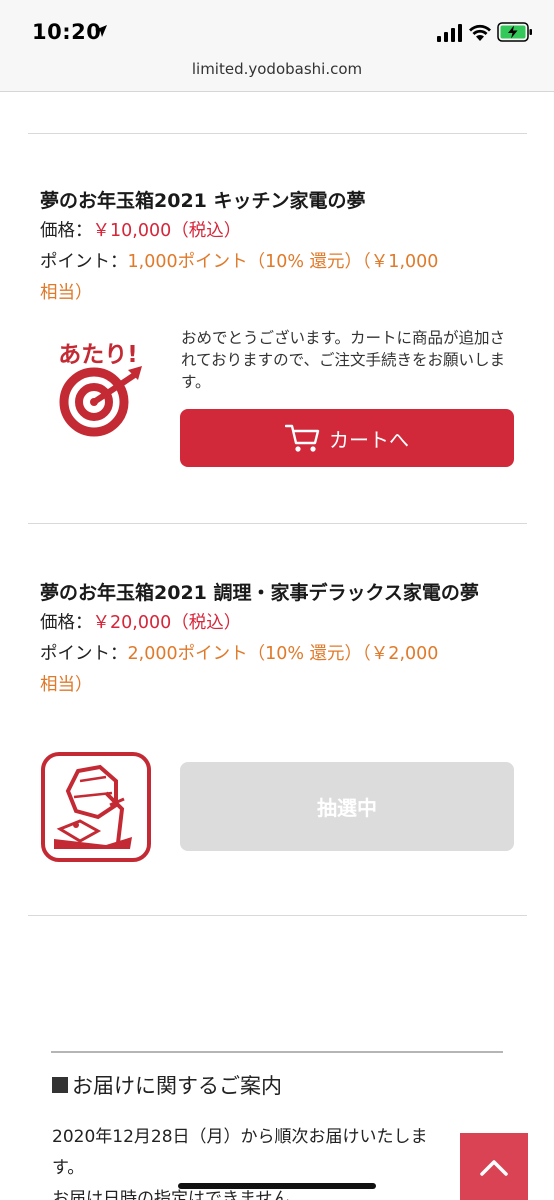 The width and height of the screenshot is (554, 1200). Describe the element at coordinates (177, 1086) in the screenshot. I see `delivery-heading-text: お届けに関するご案内` at that location.